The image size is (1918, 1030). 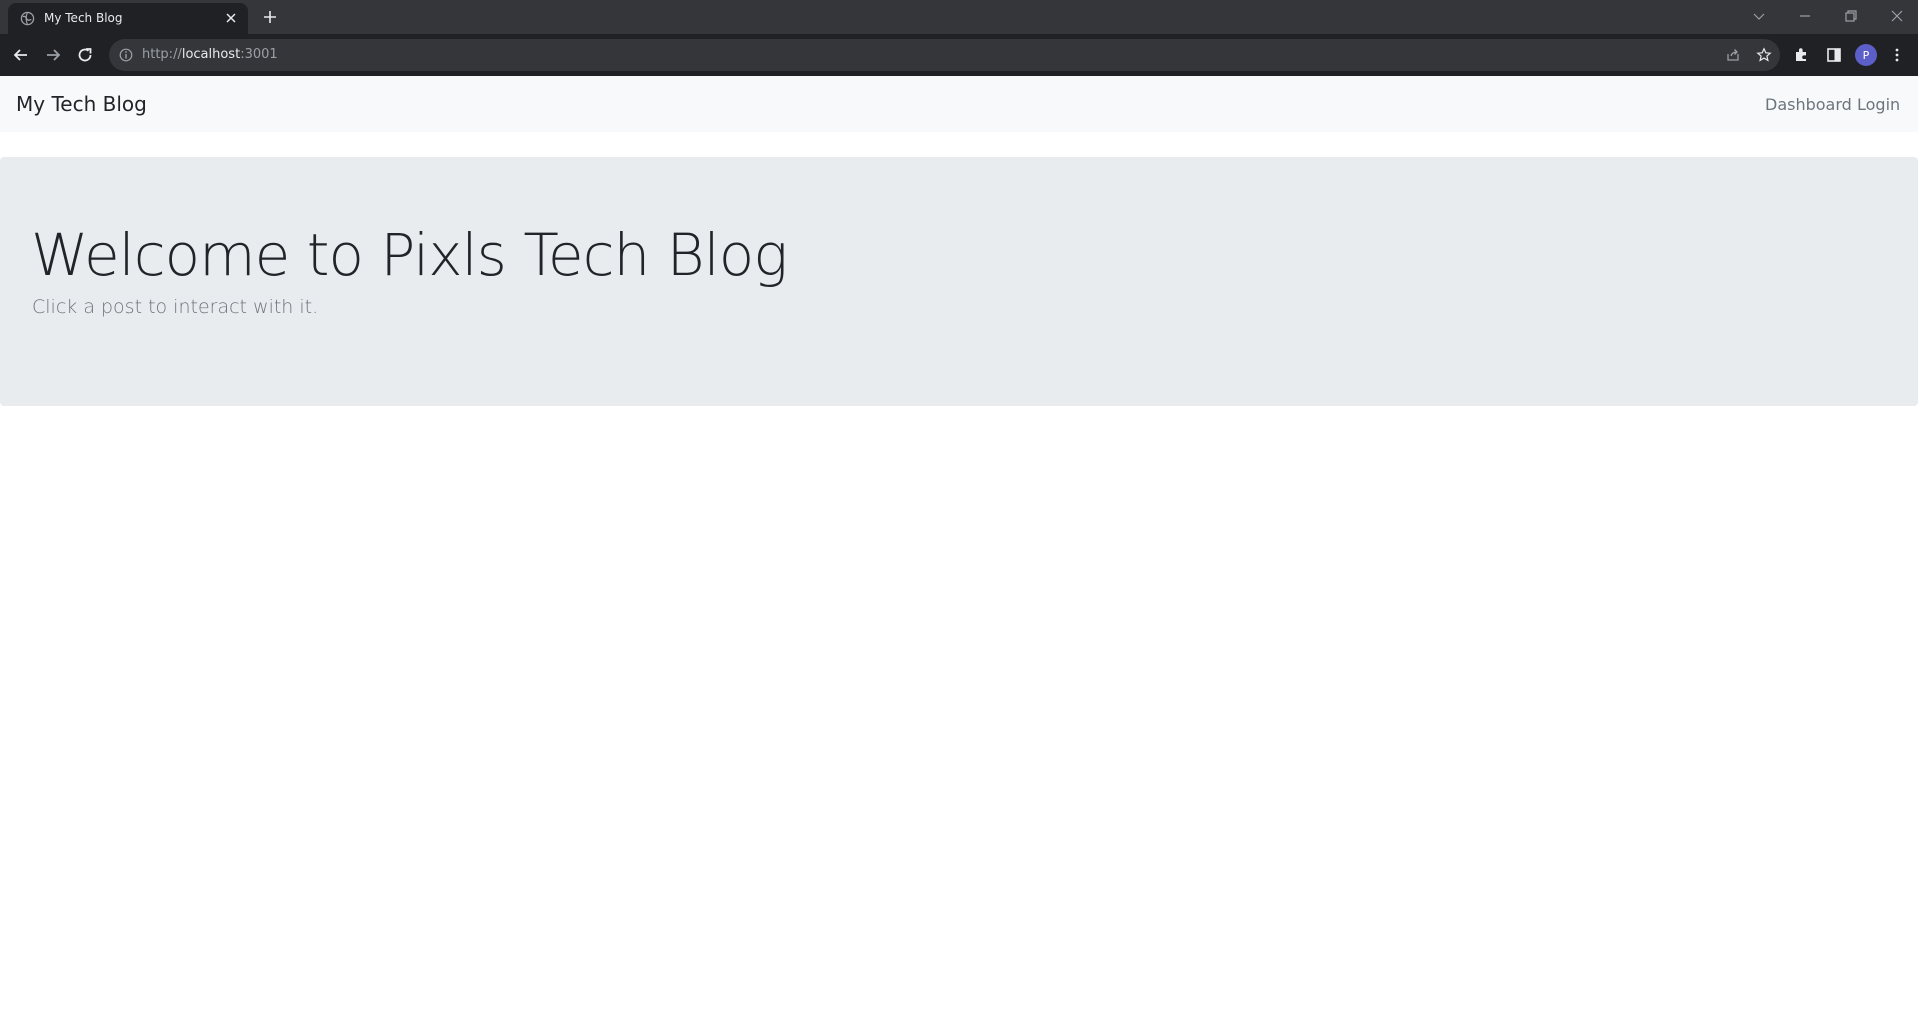 What do you see at coordinates (85, 55) in the screenshot?
I see `reload-icon` at bounding box center [85, 55].